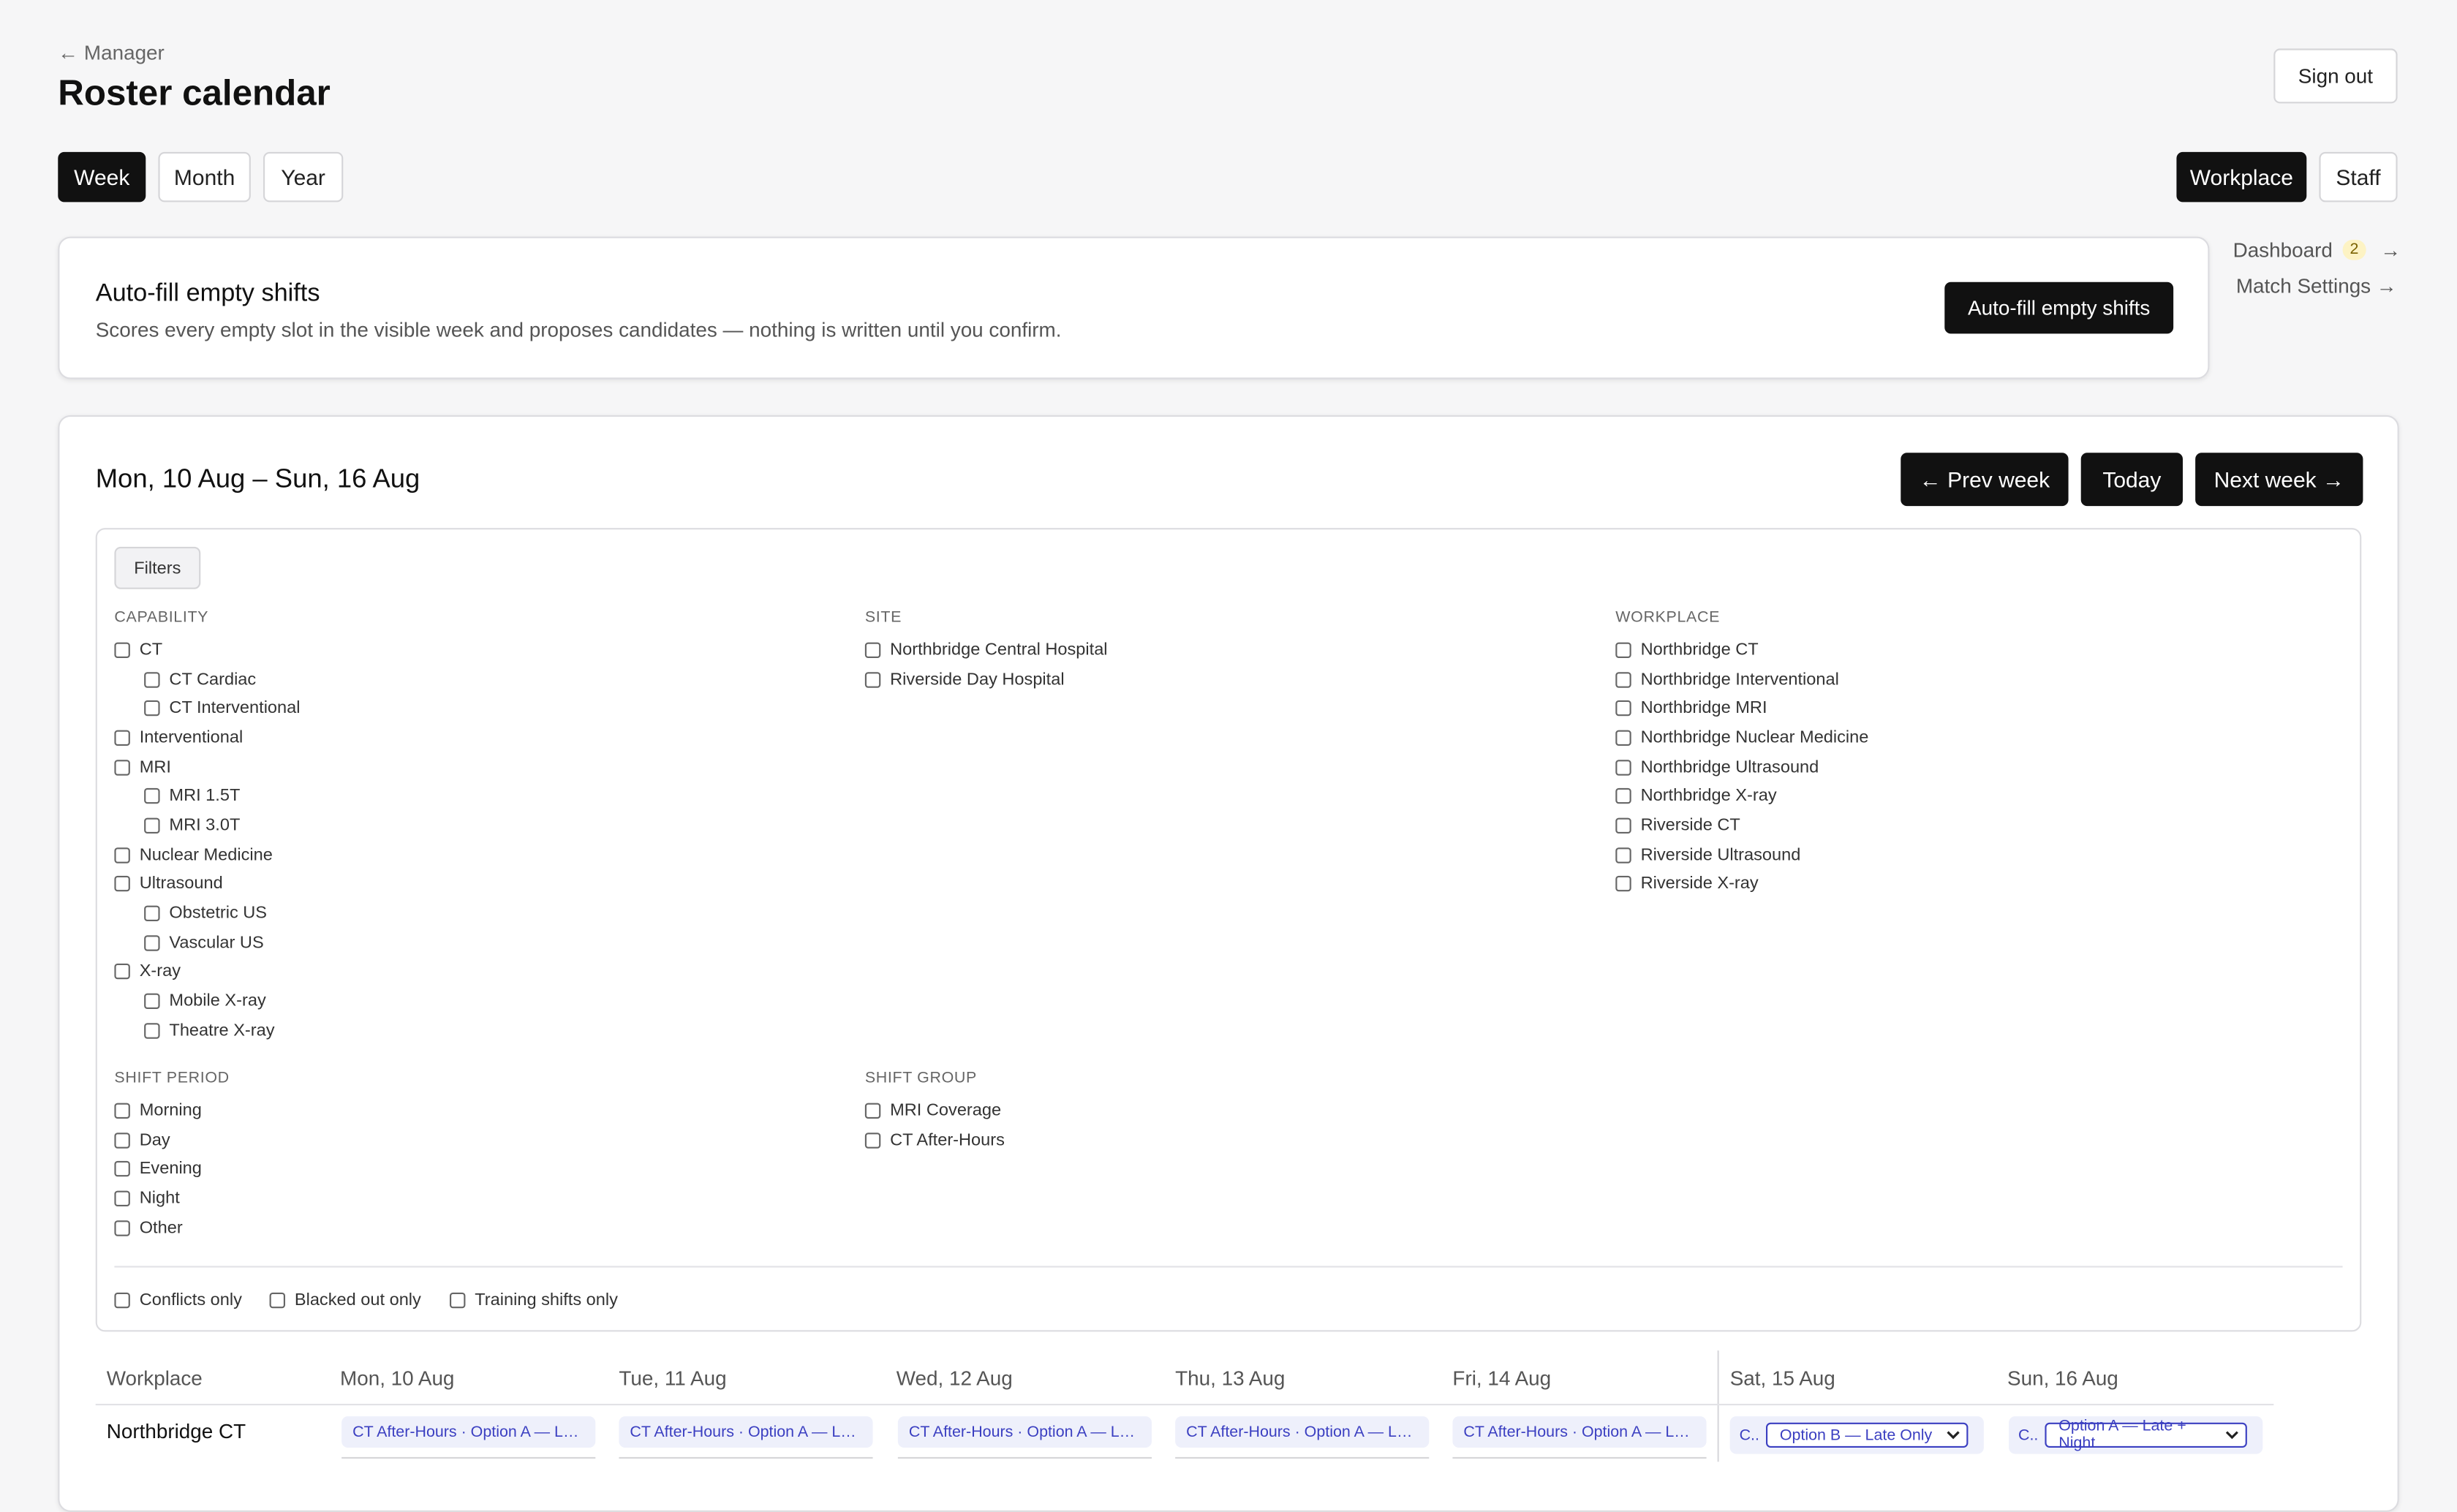 The height and width of the screenshot is (1512, 2457). Describe the element at coordinates (157, 567) in the screenshot. I see `filters-button: Filters` at that location.